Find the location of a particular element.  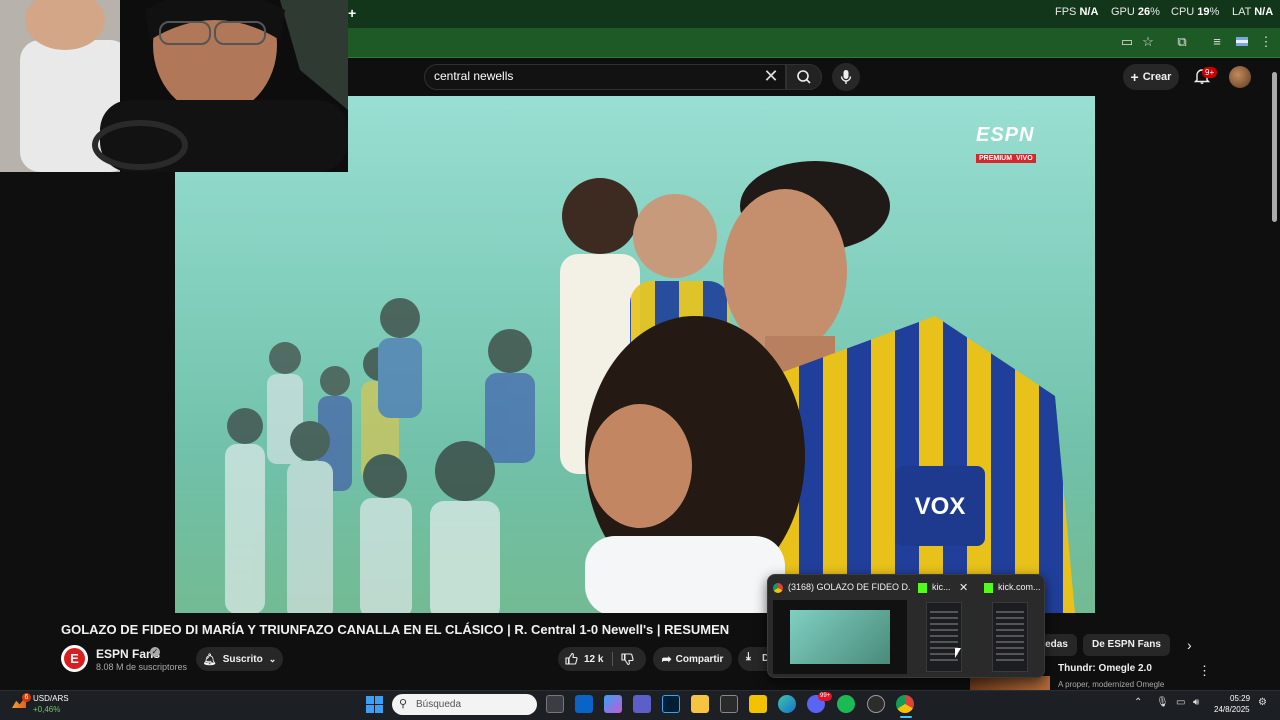

gpu-percent: % is located at coordinates (1155, 12).